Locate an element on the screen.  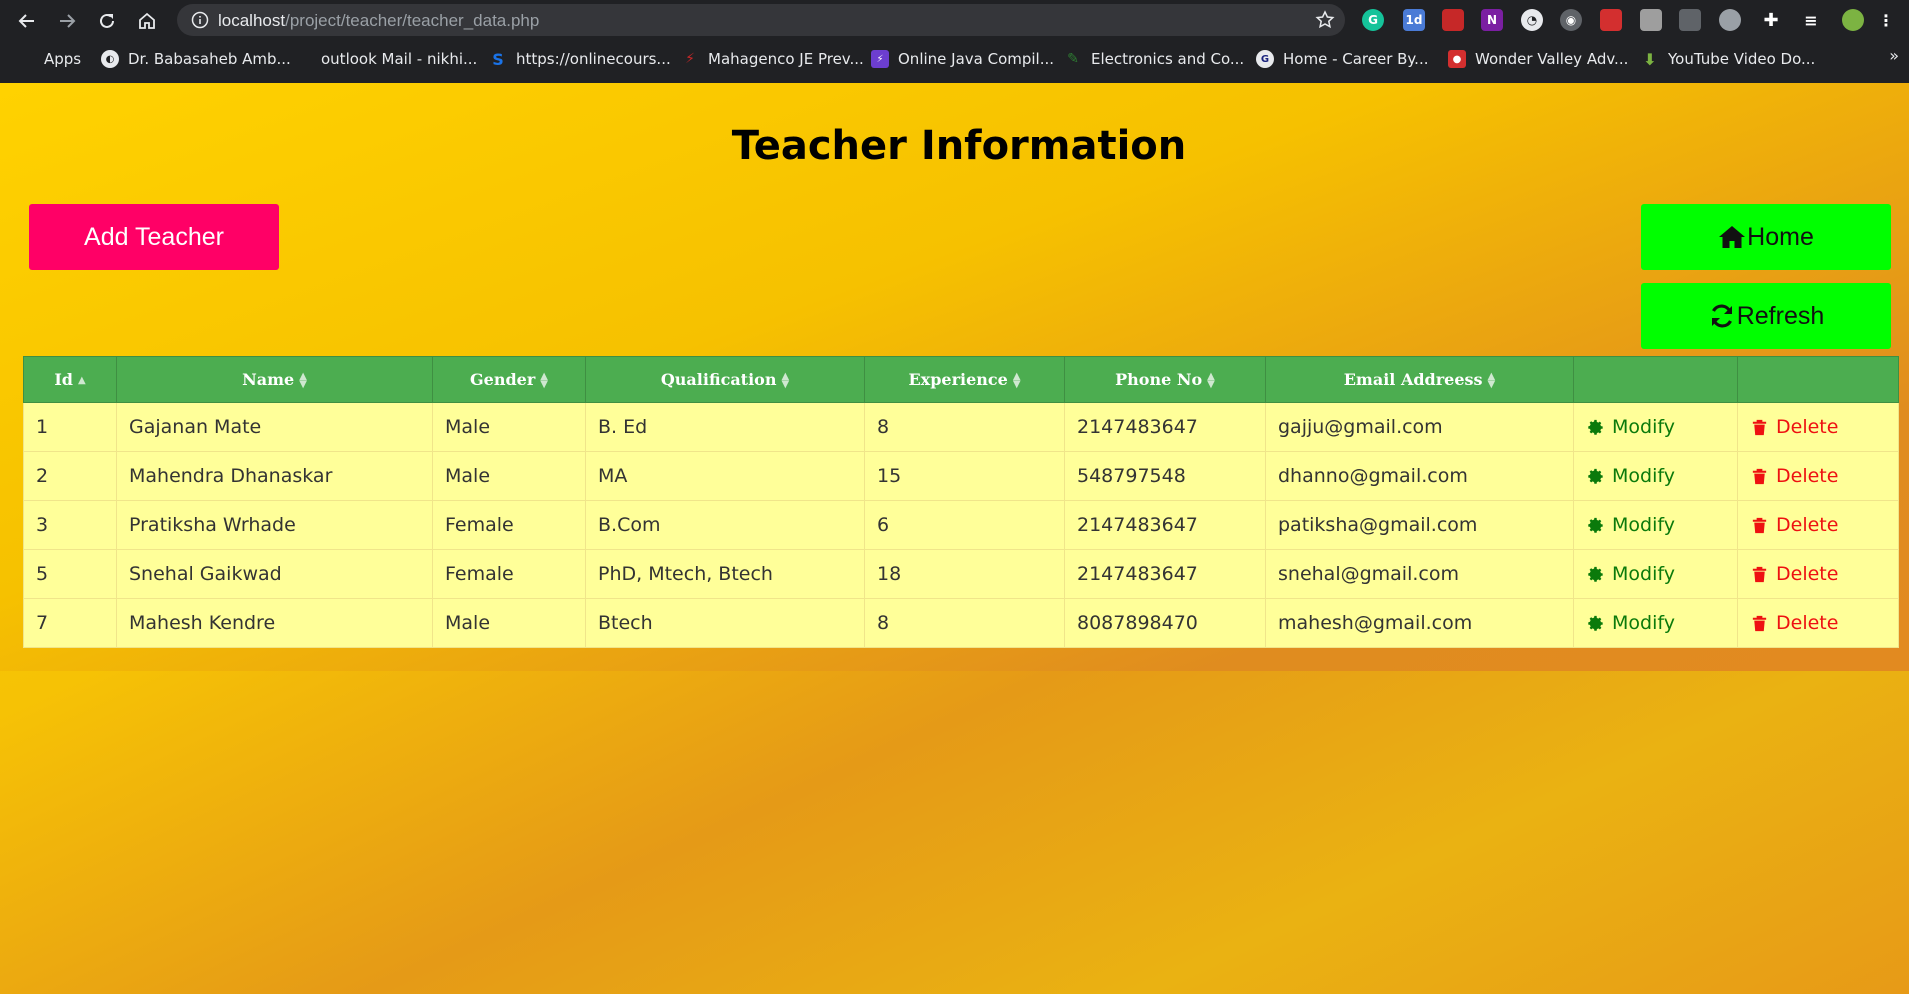
star-icon is located at coordinates (1325, 20).